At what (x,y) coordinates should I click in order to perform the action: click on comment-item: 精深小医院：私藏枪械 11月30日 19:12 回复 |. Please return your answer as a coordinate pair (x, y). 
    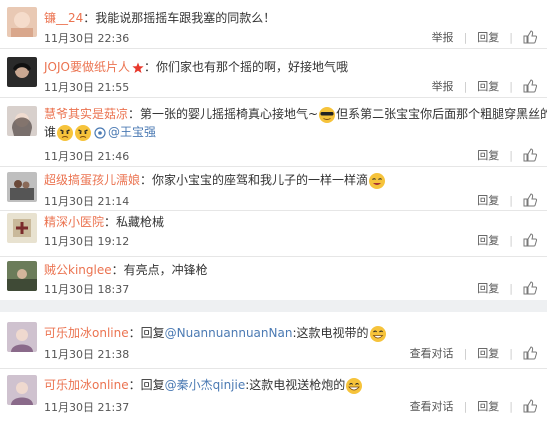
    Looking at the image, I should click on (273, 233).